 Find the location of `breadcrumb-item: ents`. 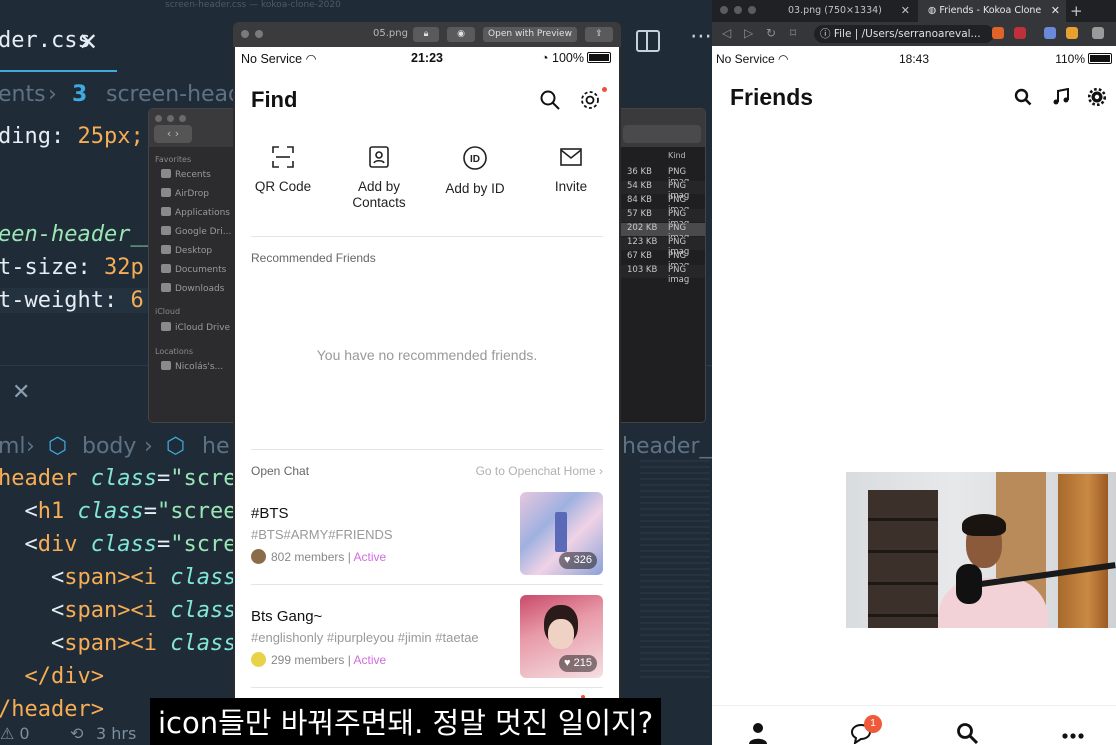

breadcrumb-item: ents is located at coordinates (23, 94).